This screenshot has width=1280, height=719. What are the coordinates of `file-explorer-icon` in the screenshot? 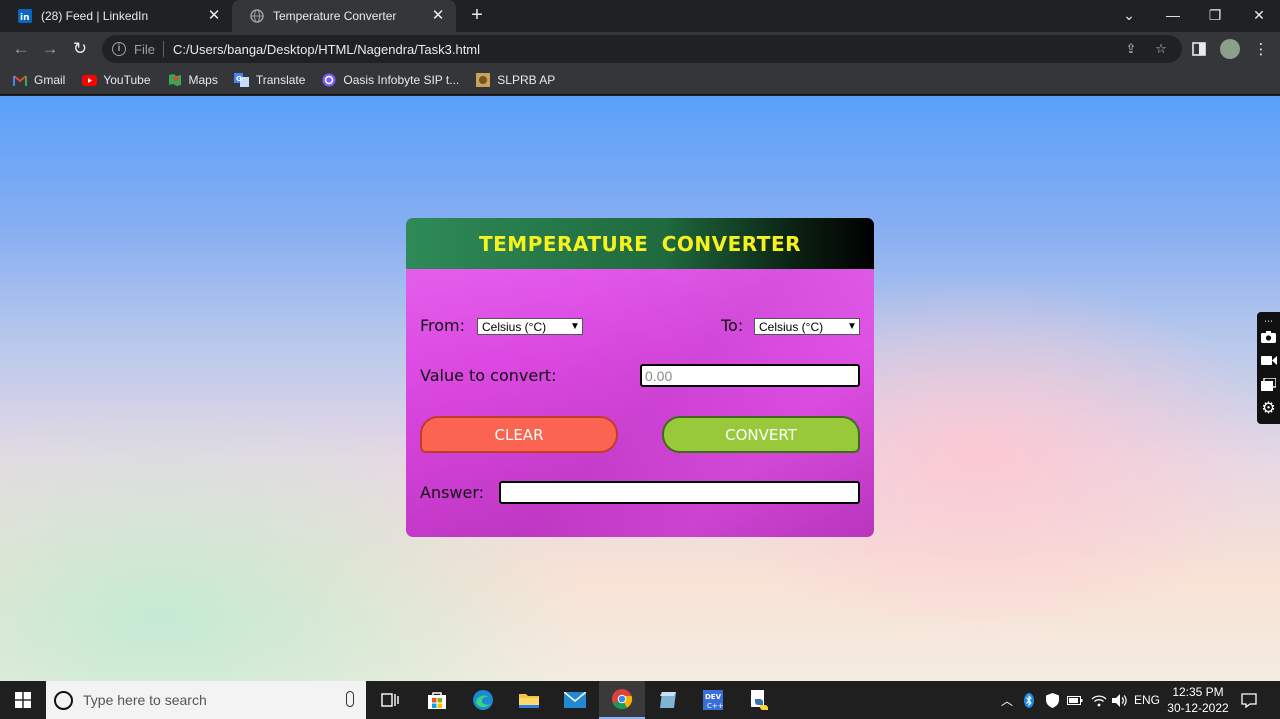 It's located at (529, 700).